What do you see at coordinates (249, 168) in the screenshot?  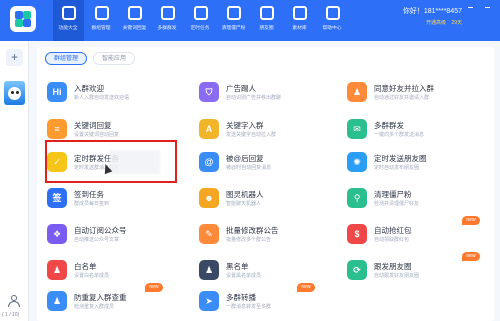 I see `feature-description: 被@时自动回复消息` at bounding box center [249, 168].